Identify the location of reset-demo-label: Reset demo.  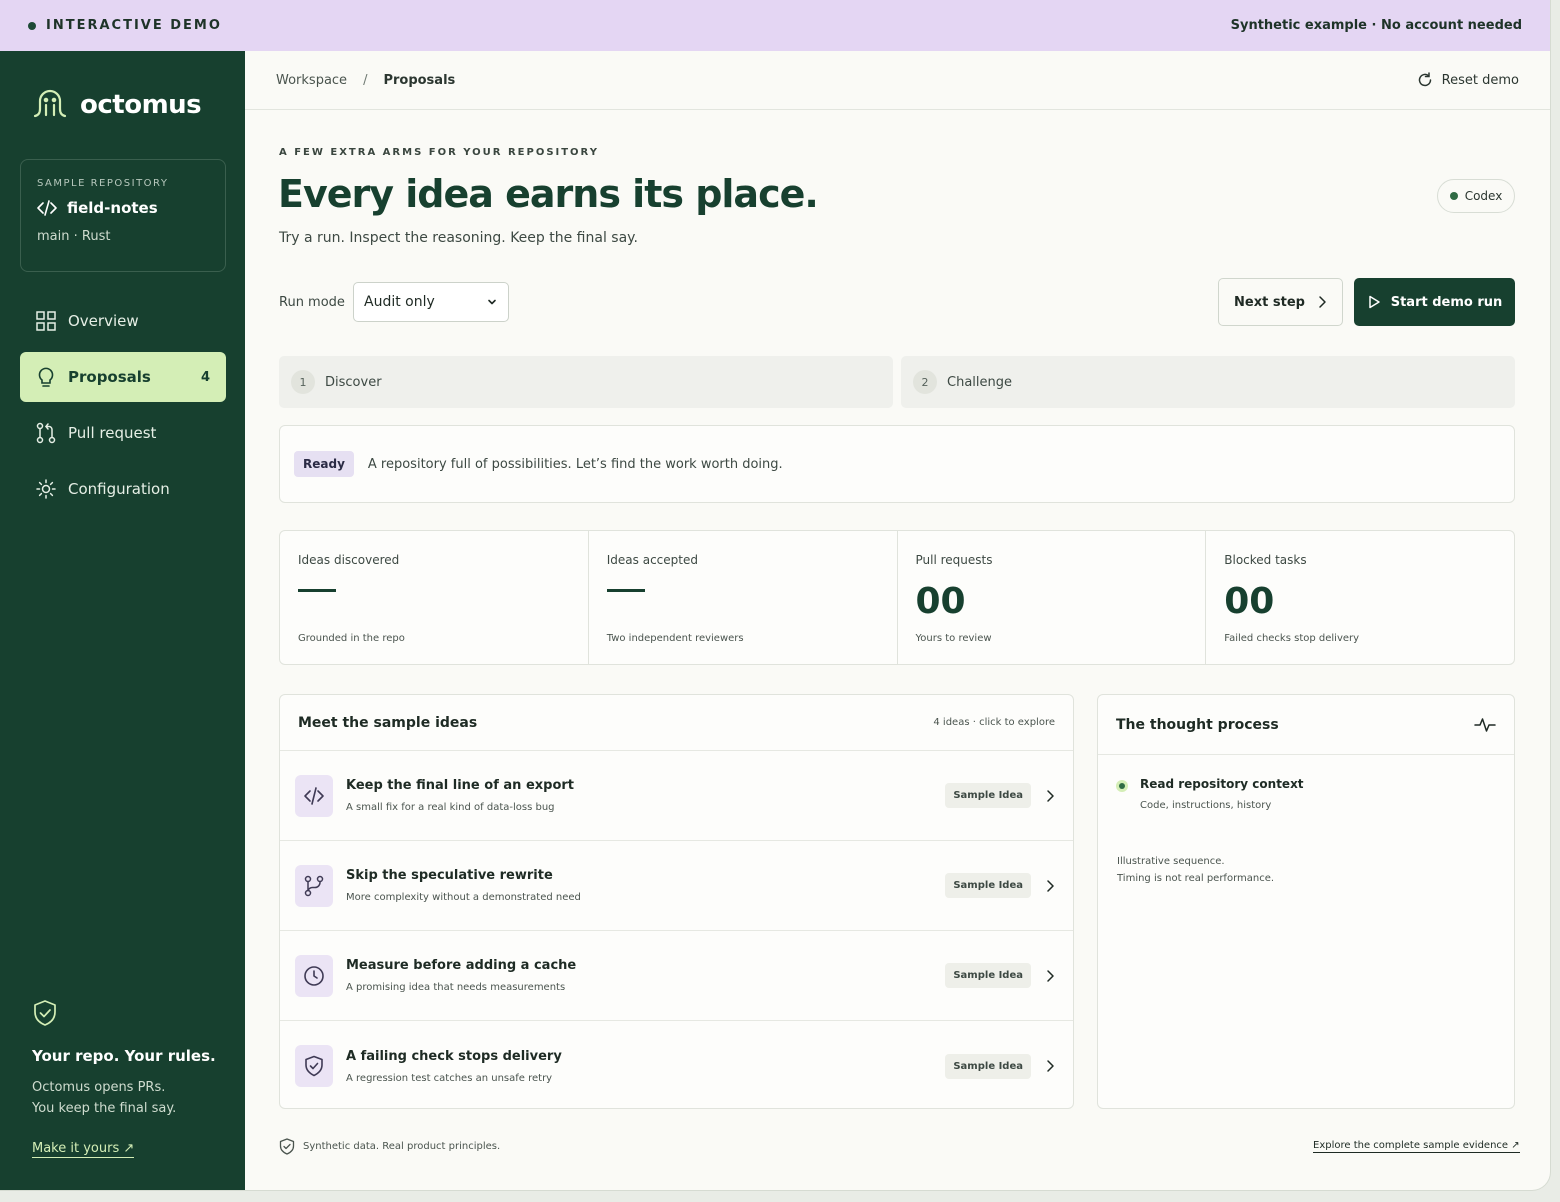
(1480, 80).